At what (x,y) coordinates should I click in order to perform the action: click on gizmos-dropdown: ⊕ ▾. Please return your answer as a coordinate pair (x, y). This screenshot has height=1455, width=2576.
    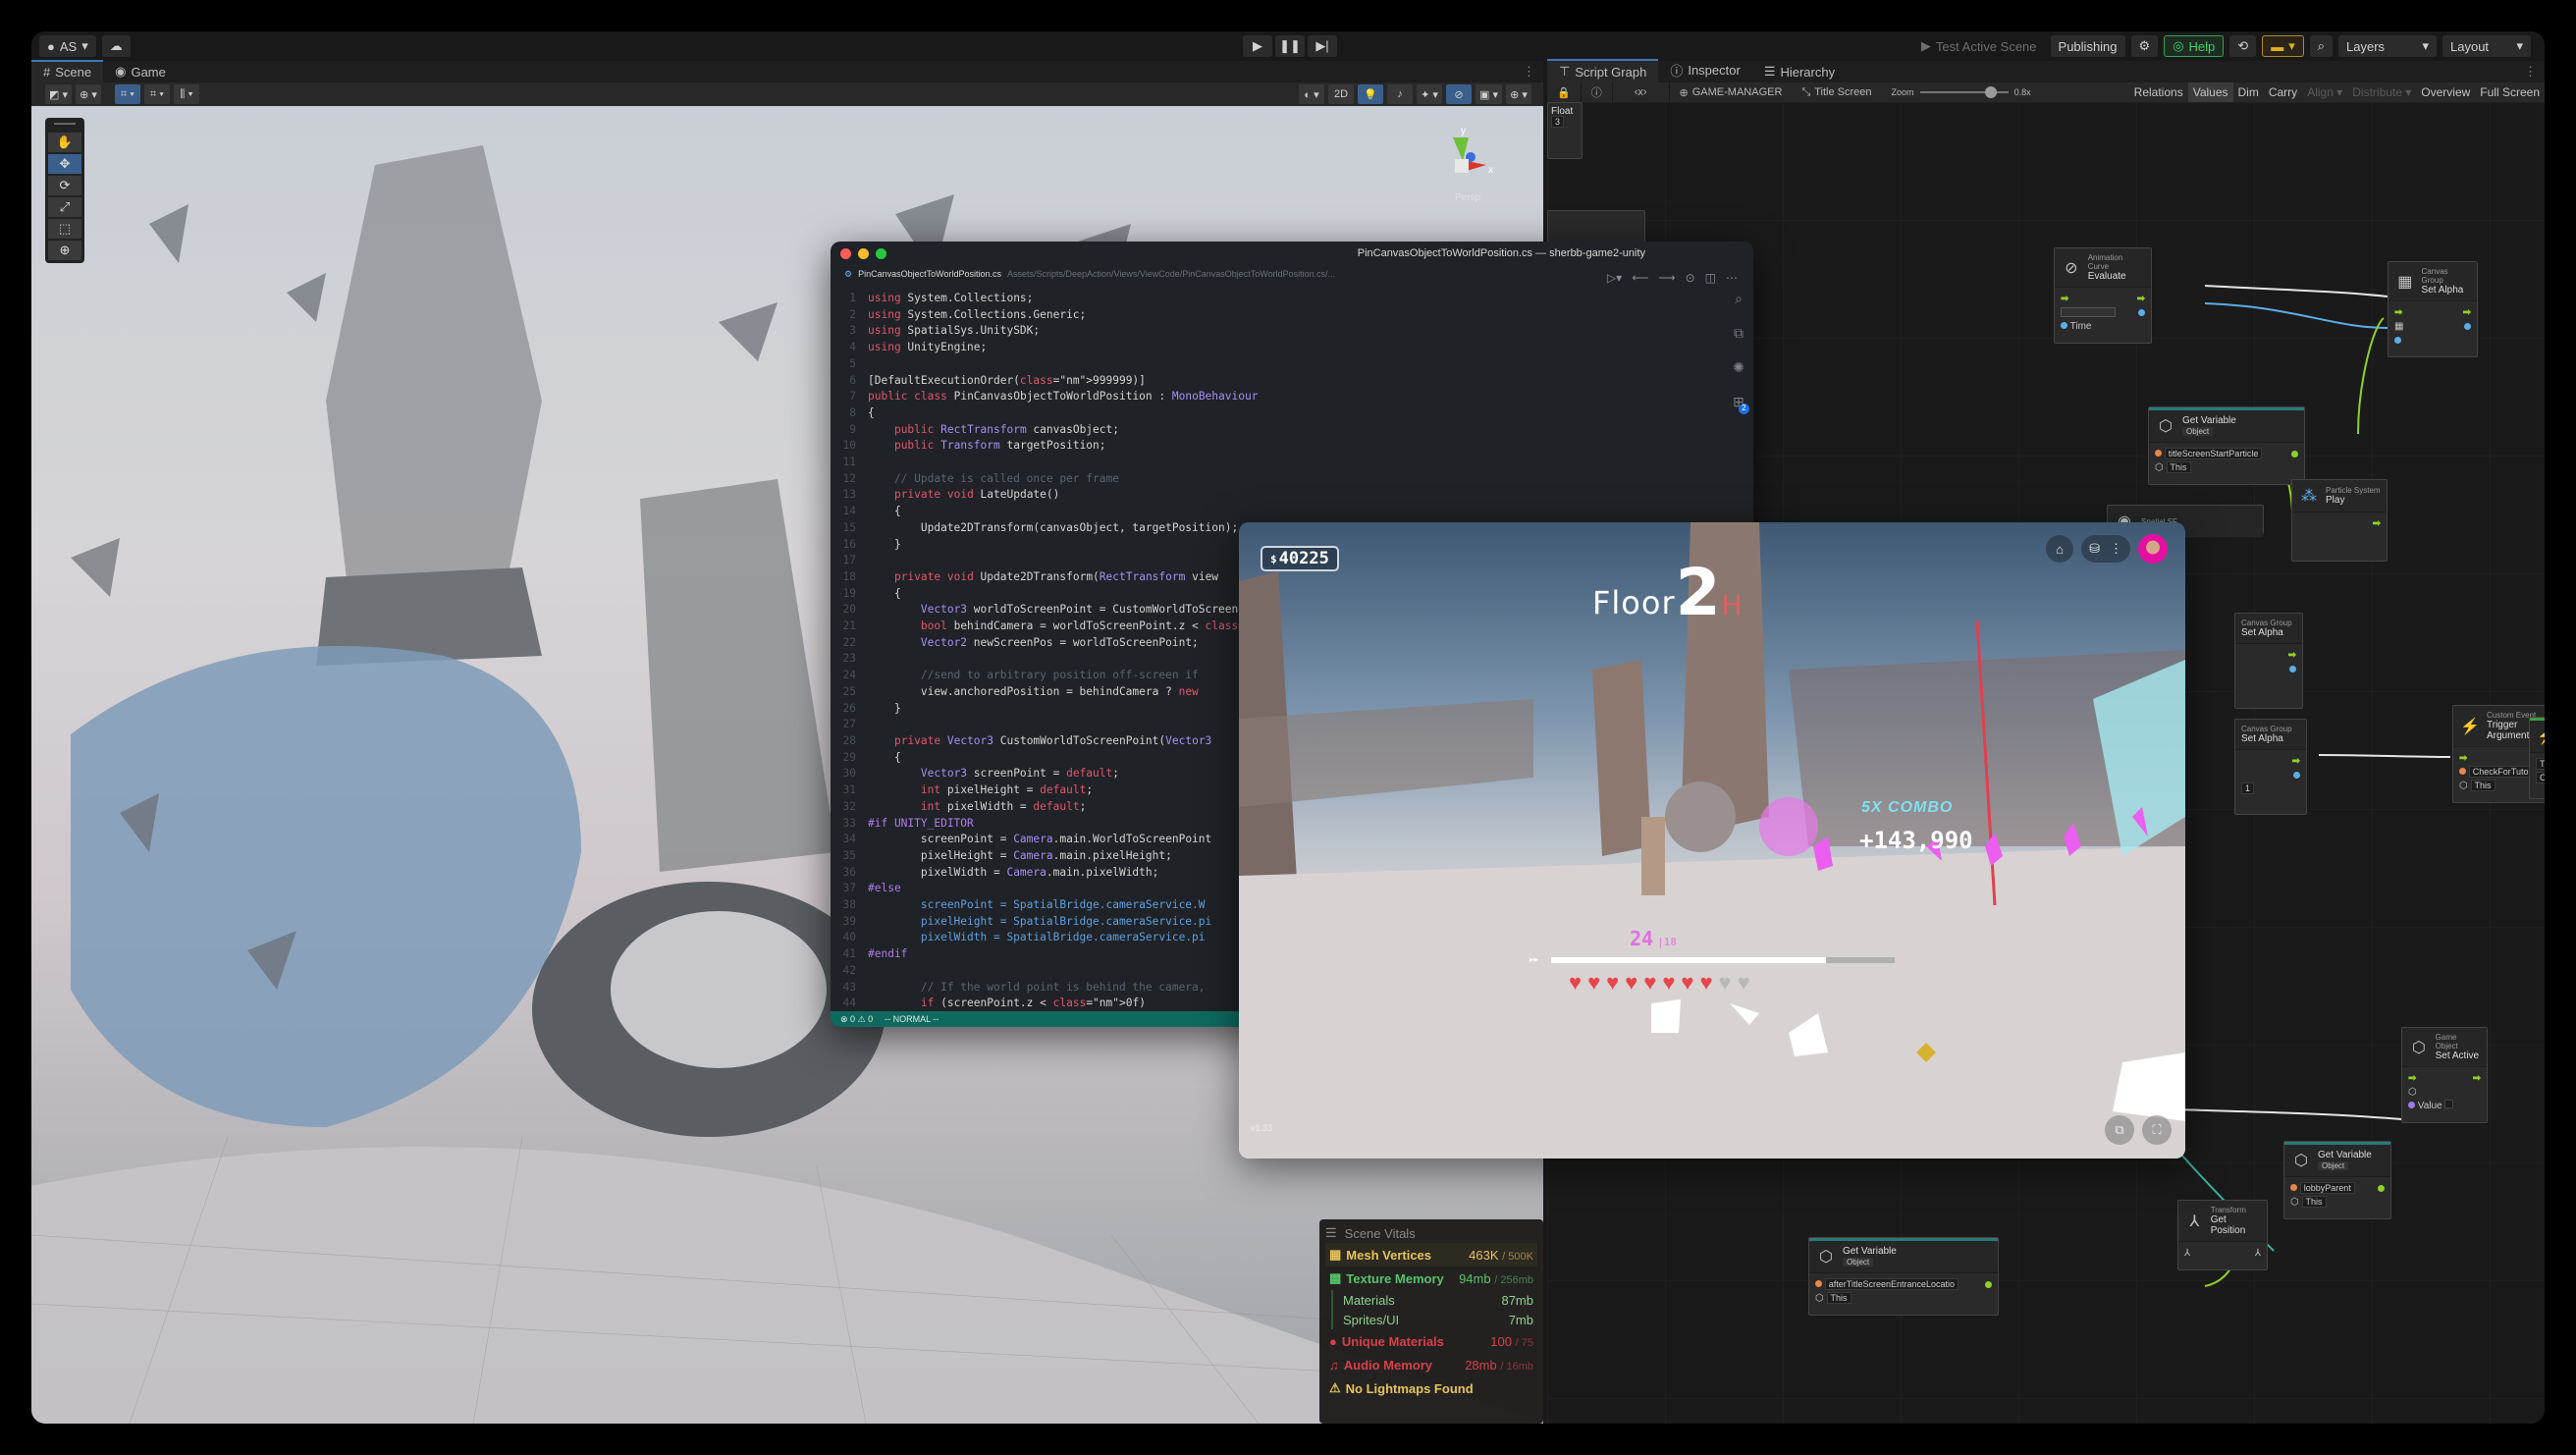
    Looking at the image, I should click on (1518, 94).